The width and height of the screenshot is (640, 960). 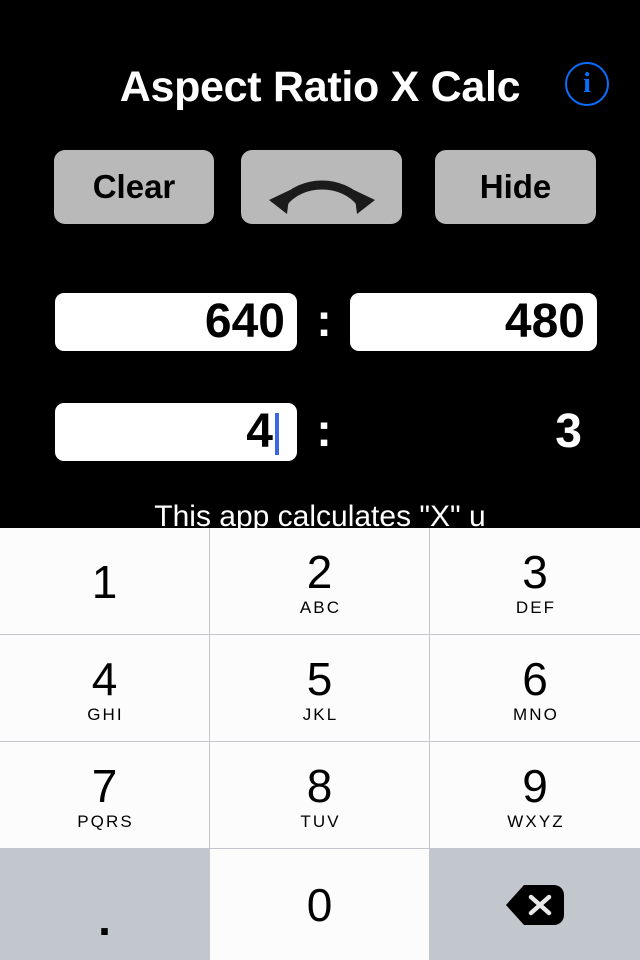 I want to click on key-digit: 7, so click(x=104, y=786).